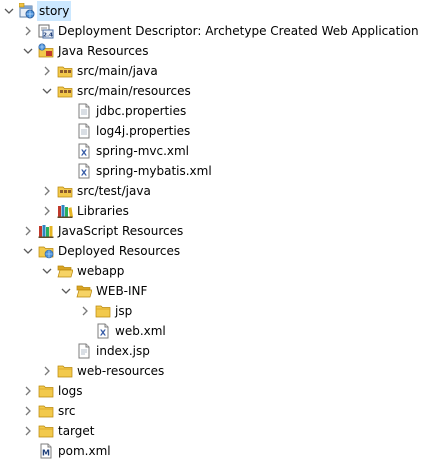 This screenshot has height=463, width=438. I want to click on tree-item: src/main/resources, so click(219, 91).